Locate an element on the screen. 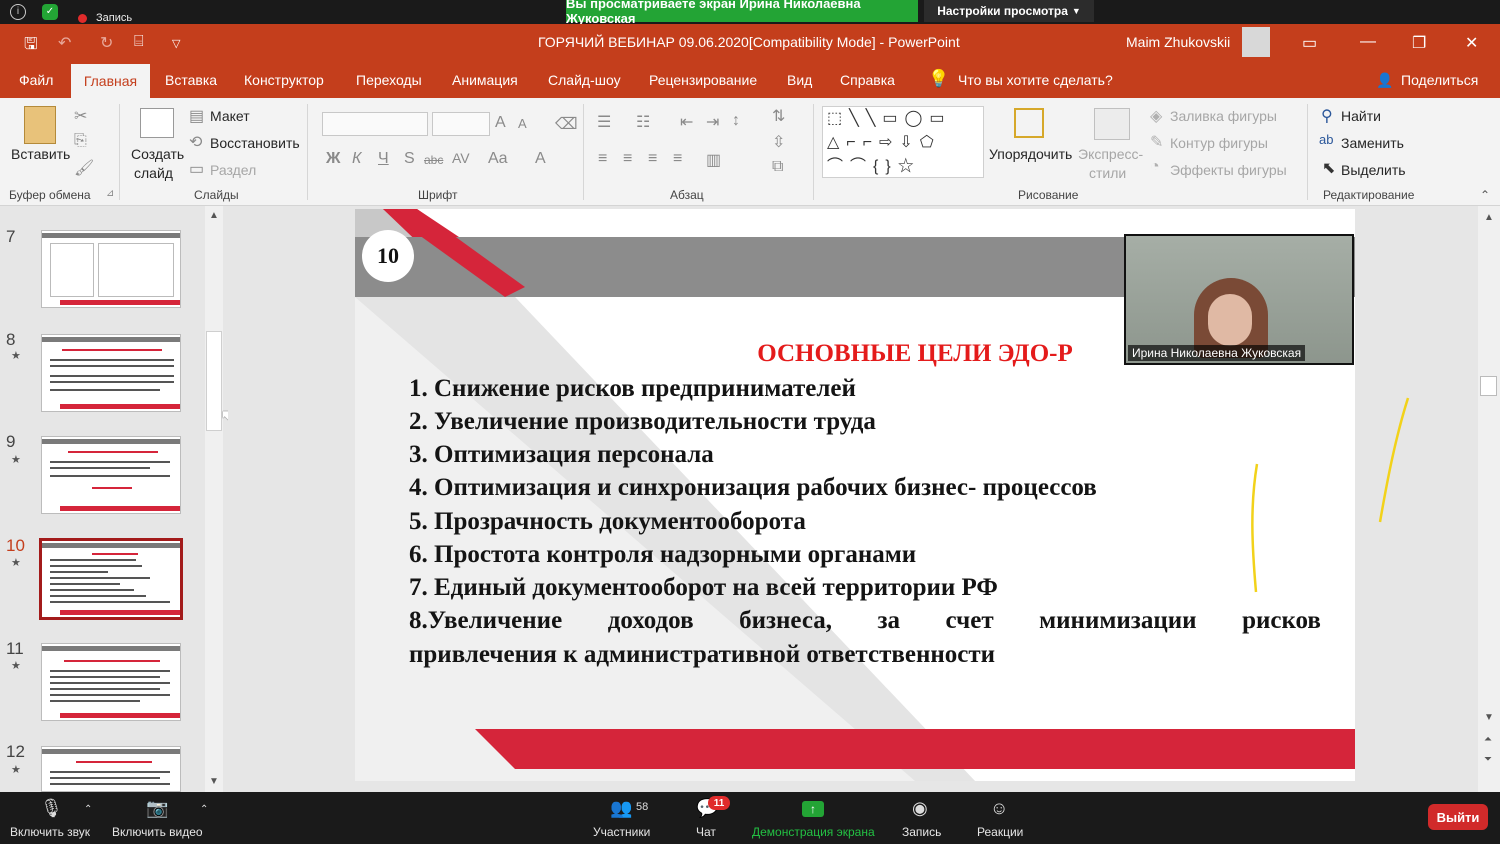 The width and height of the screenshot is (1500, 844). shield-icon: ✓ is located at coordinates (50, 12).